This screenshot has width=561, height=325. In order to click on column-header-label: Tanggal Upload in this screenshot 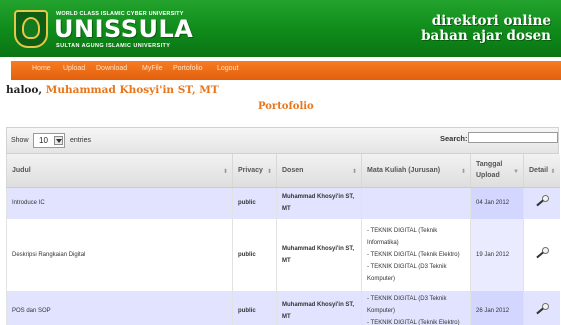, I will do `click(489, 170)`.